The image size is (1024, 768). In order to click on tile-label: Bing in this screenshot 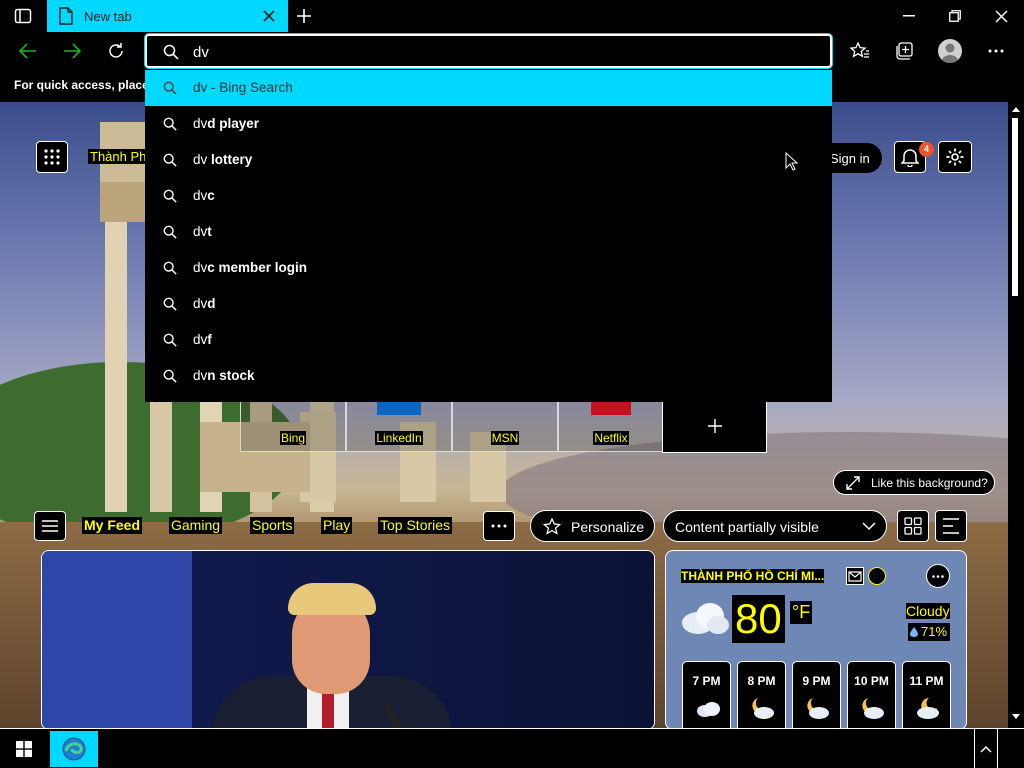, I will do `click(293, 438)`.